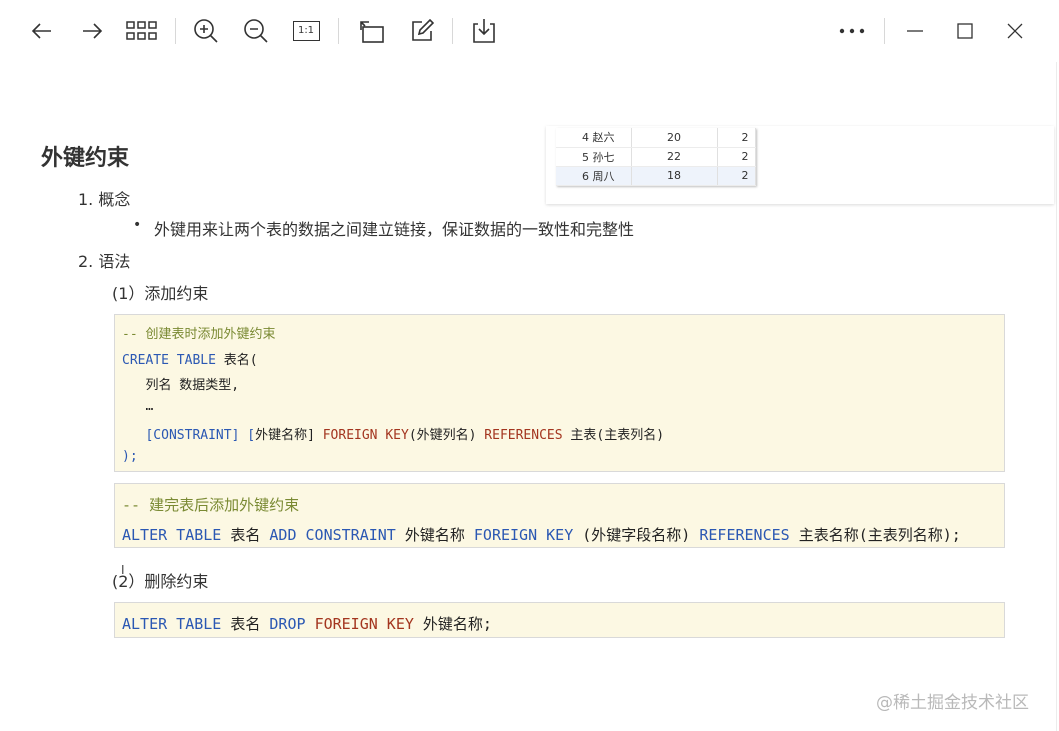 This screenshot has width=1059, height=731. What do you see at coordinates (332, 535) in the screenshot?
I see `keyword: ADD CONSTRAINT` at bounding box center [332, 535].